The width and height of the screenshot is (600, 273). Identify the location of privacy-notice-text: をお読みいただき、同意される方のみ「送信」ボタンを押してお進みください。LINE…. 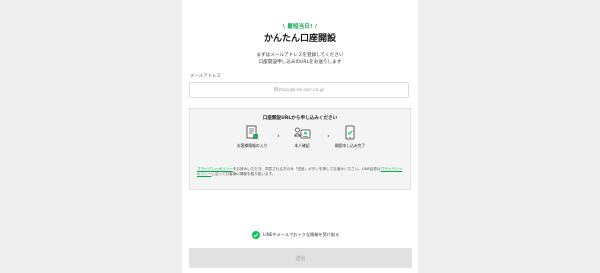
(306, 169).